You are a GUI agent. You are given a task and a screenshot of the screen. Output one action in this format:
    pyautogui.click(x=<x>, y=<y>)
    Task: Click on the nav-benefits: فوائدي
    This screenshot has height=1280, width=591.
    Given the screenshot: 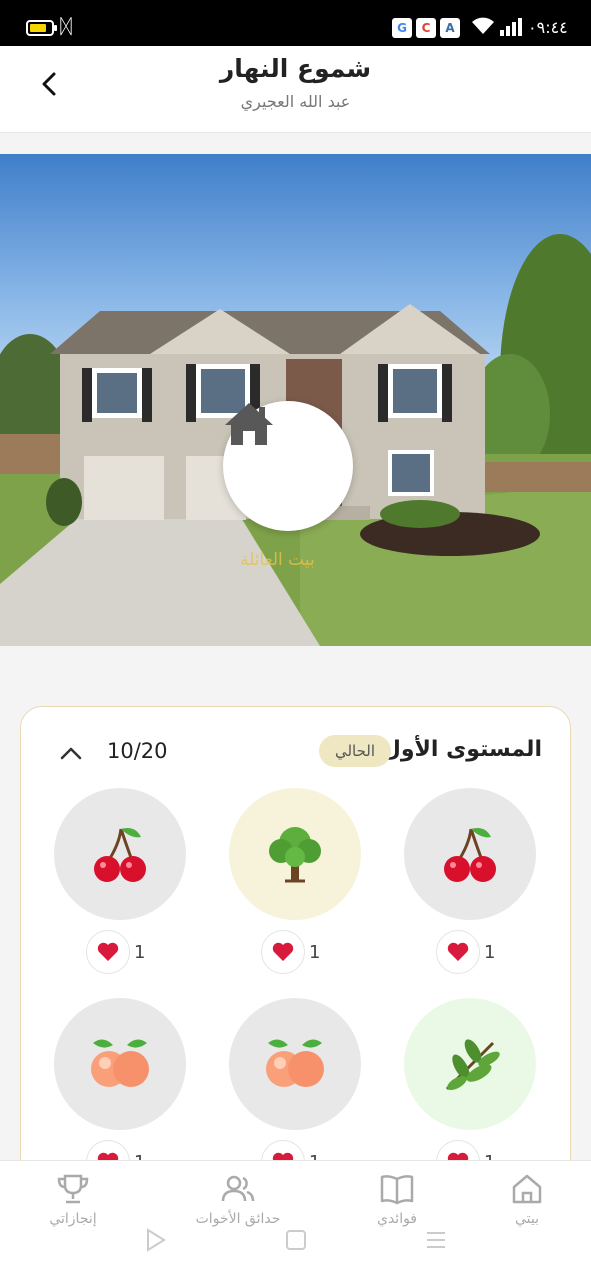 What is the action you would take?
    pyautogui.click(x=397, y=1200)
    